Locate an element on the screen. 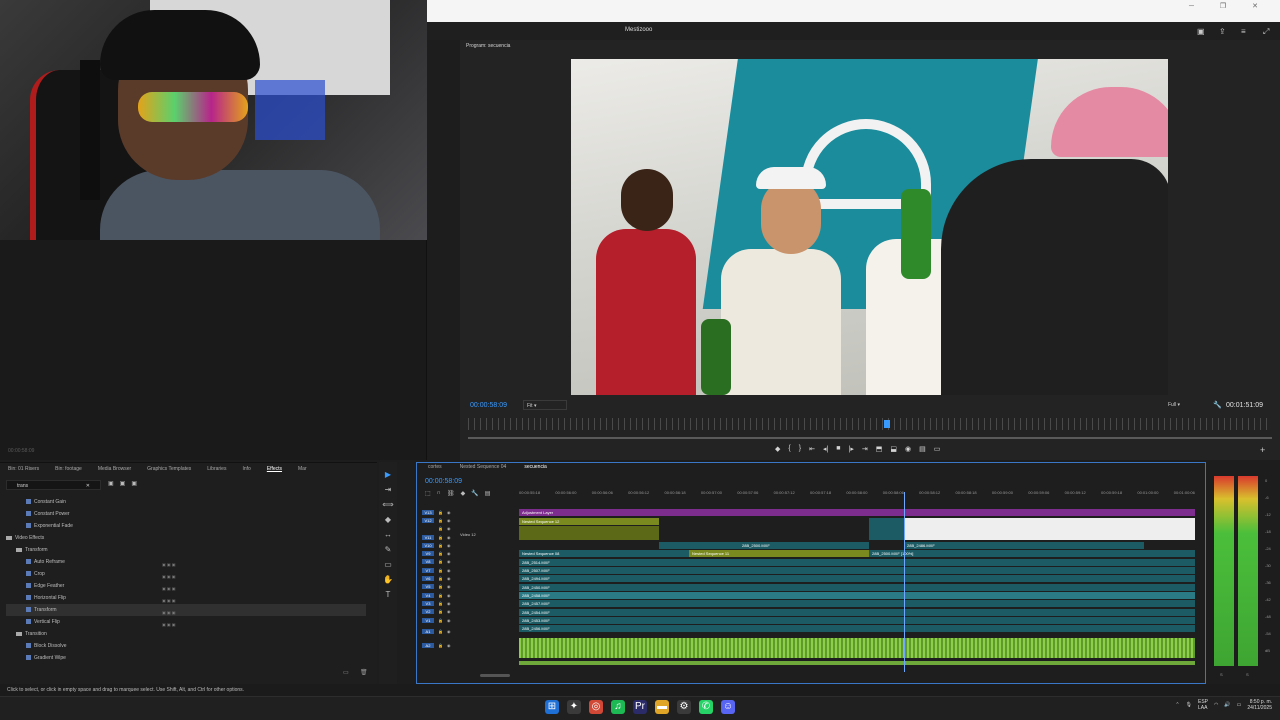 This screenshot has width=1280, height=720. tab-graphics-templates: Graphics Templates is located at coordinates (169, 469).